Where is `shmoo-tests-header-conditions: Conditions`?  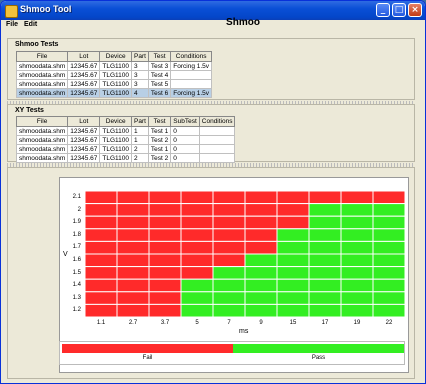 shmoo-tests-header-conditions: Conditions is located at coordinates (191, 56).